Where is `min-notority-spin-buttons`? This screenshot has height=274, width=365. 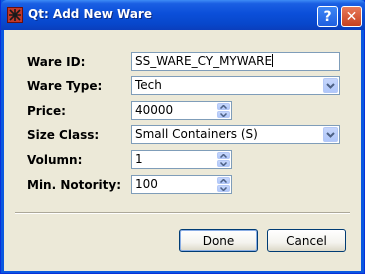 min-notority-spin-buttons is located at coordinates (223, 184).